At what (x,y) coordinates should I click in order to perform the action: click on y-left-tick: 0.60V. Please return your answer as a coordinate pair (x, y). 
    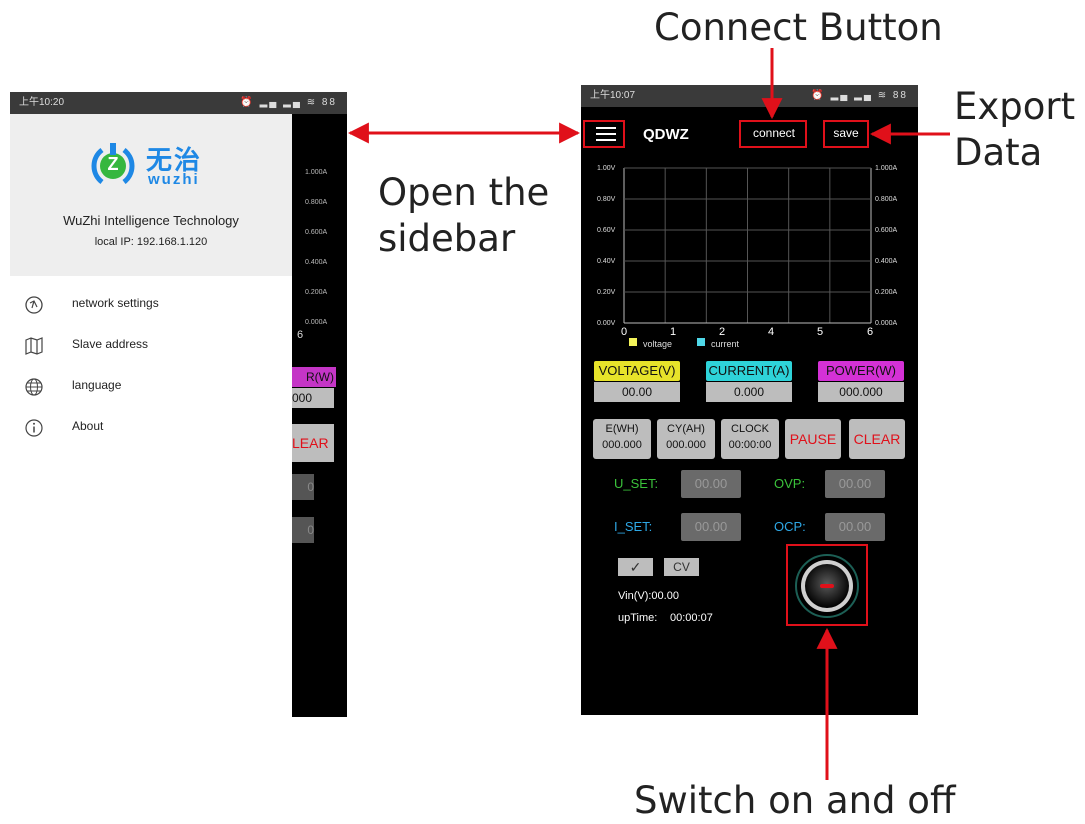
    Looking at the image, I should click on (606, 230).